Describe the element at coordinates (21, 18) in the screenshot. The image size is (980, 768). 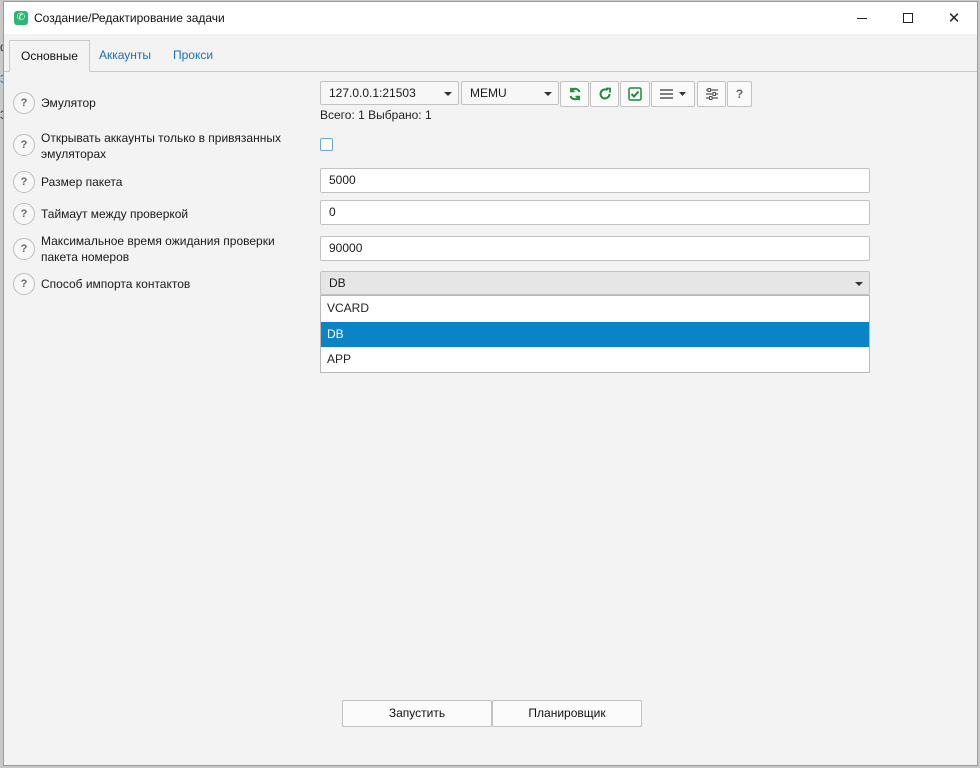
I see `phone-app-icon: ✆` at that location.